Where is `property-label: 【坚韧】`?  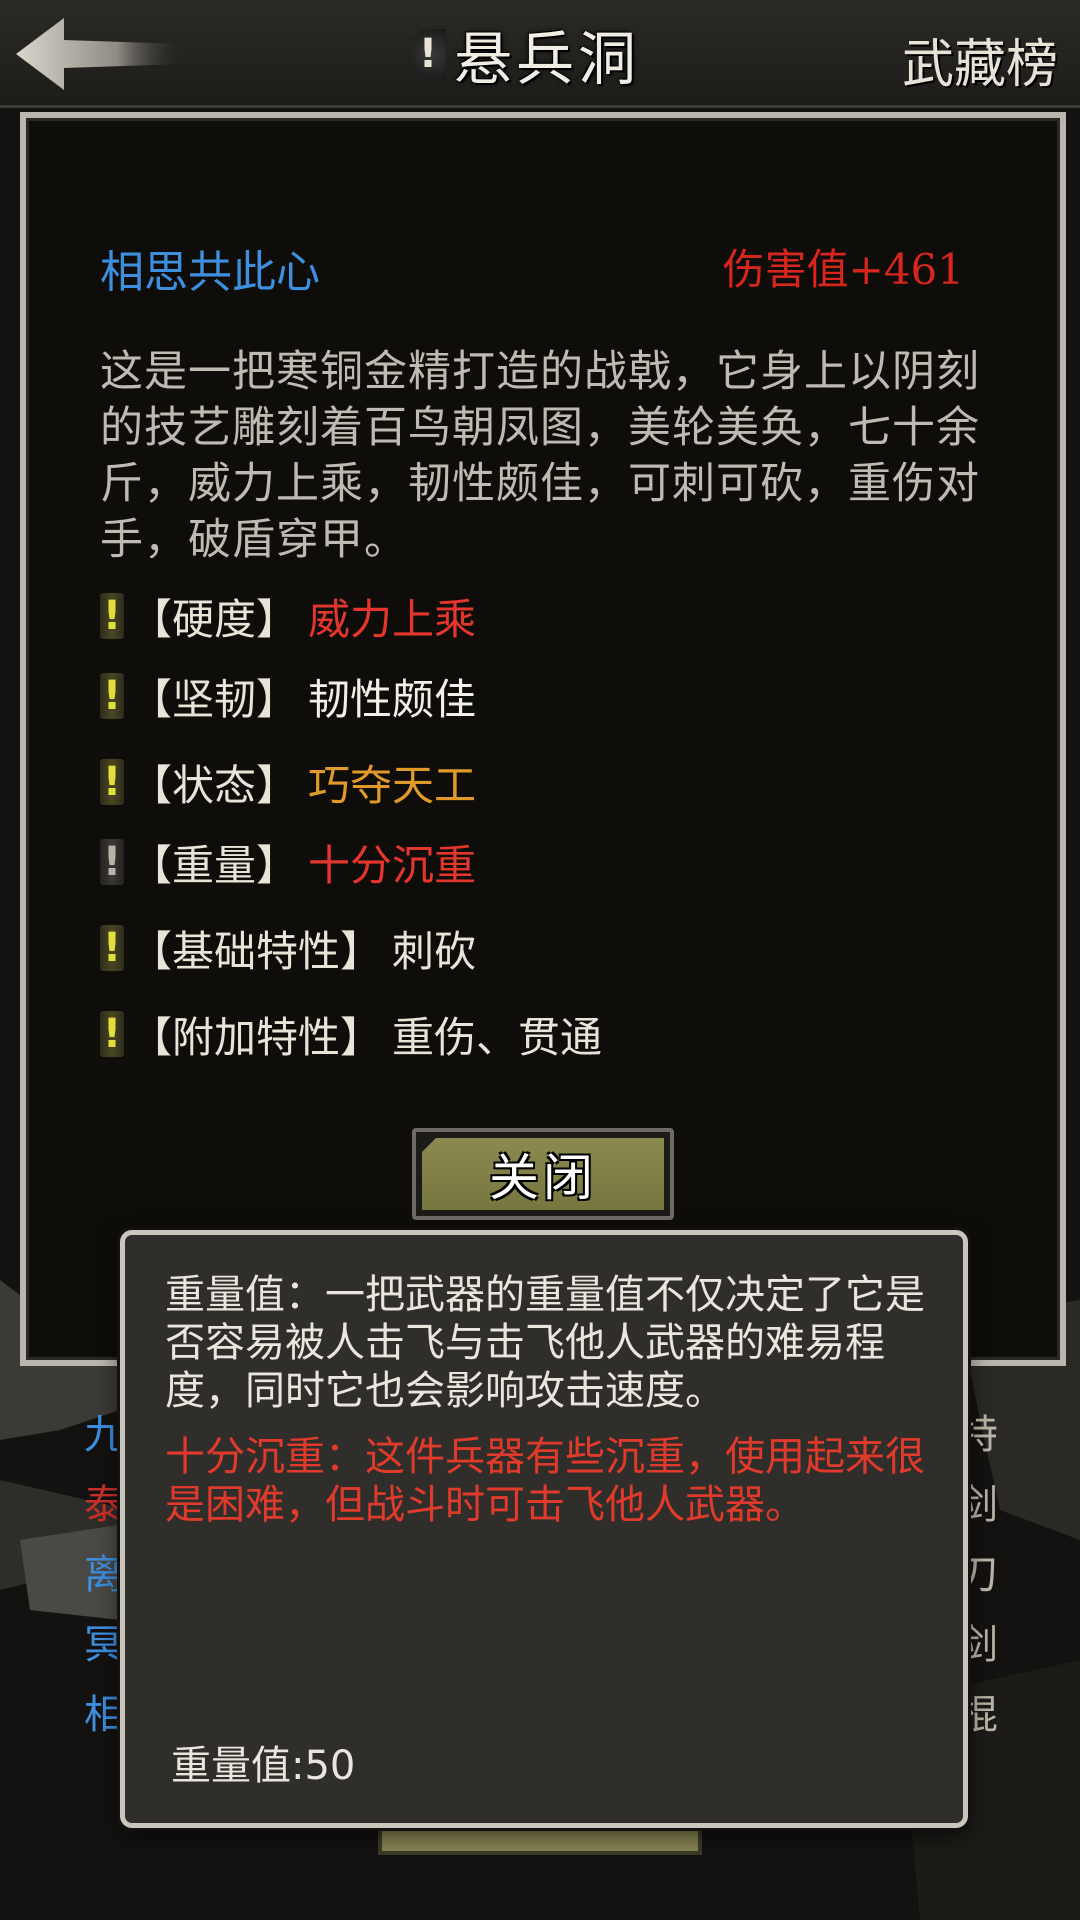 property-label: 【坚韧】 is located at coordinates (214, 699).